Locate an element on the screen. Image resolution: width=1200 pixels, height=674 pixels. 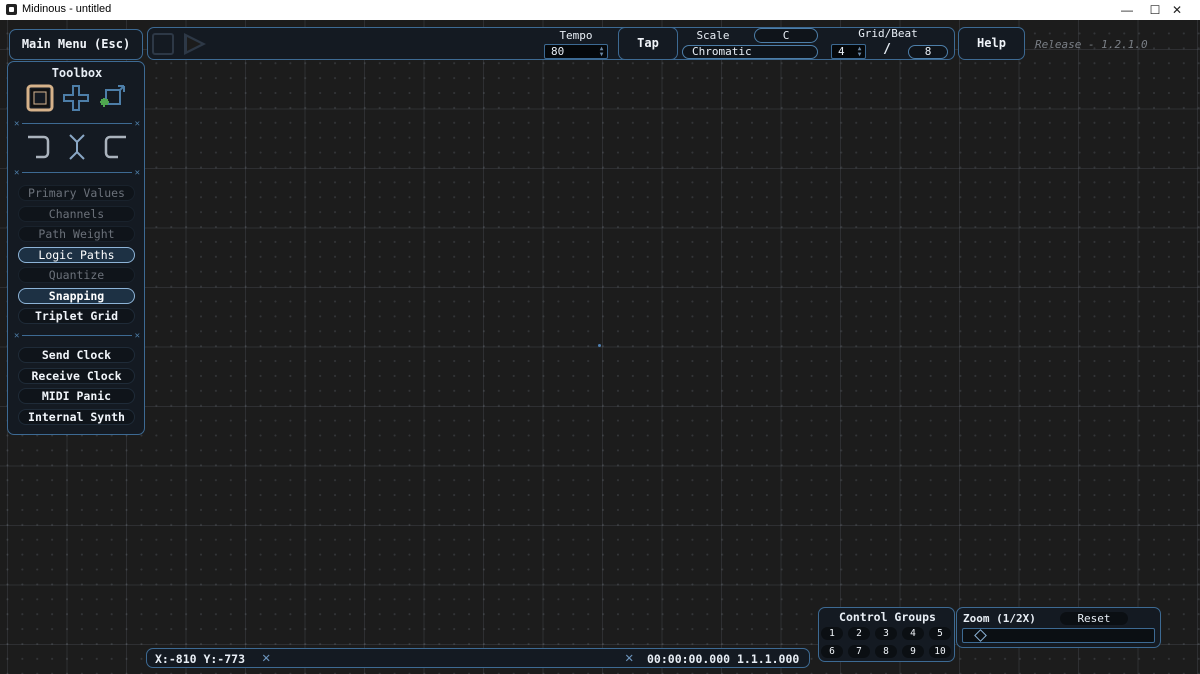
control-group-4: 4 is located at coordinates (913, 633).